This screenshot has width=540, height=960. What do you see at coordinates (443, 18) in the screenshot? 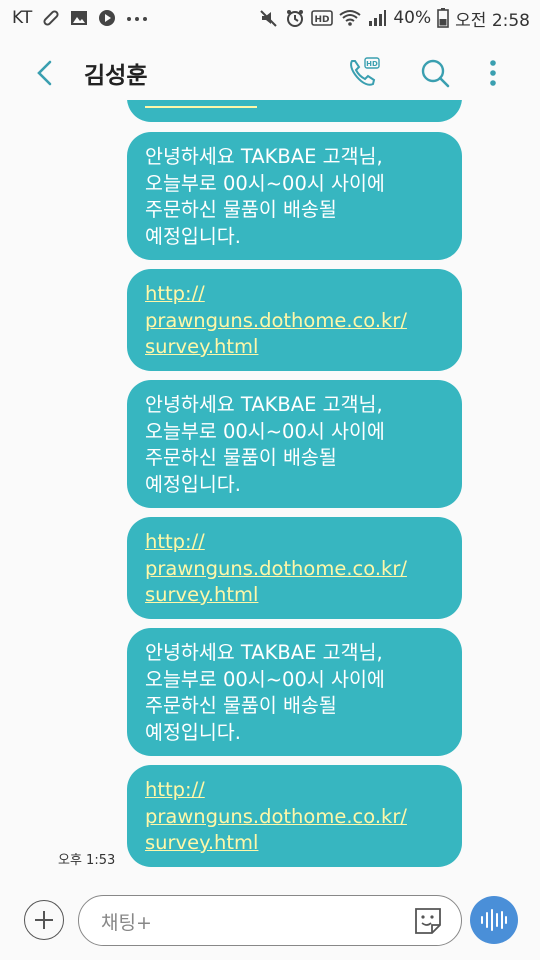
I see `battery-icon` at bounding box center [443, 18].